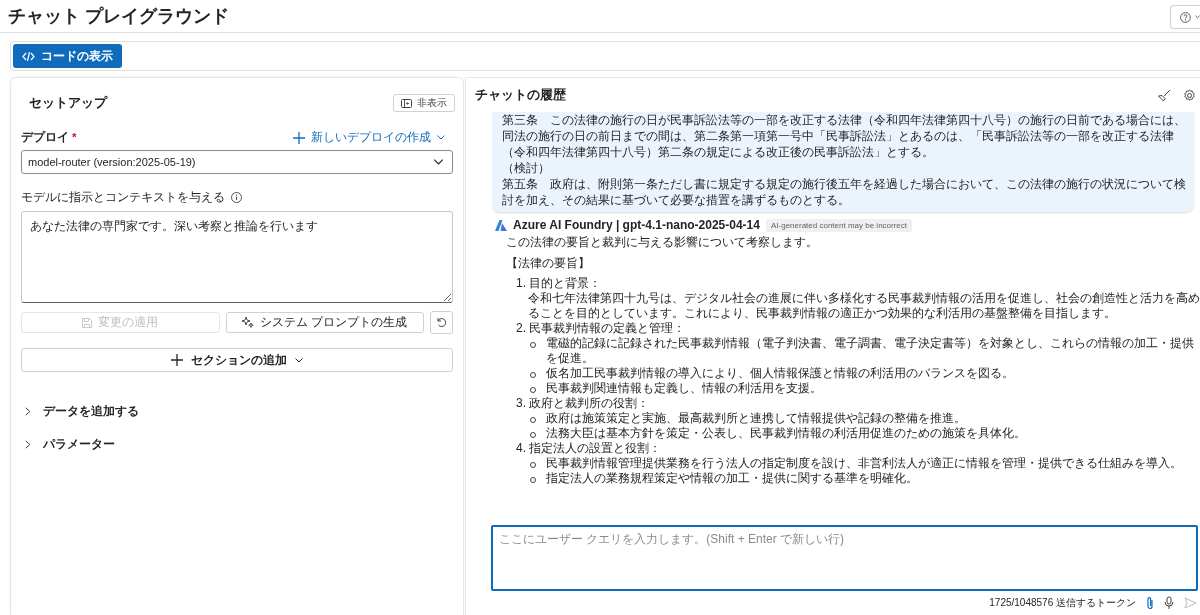 The image size is (1200, 615). What do you see at coordinates (45, 137) in the screenshot?
I see `deploy-label: デプロイ` at bounding box center [45, 137].